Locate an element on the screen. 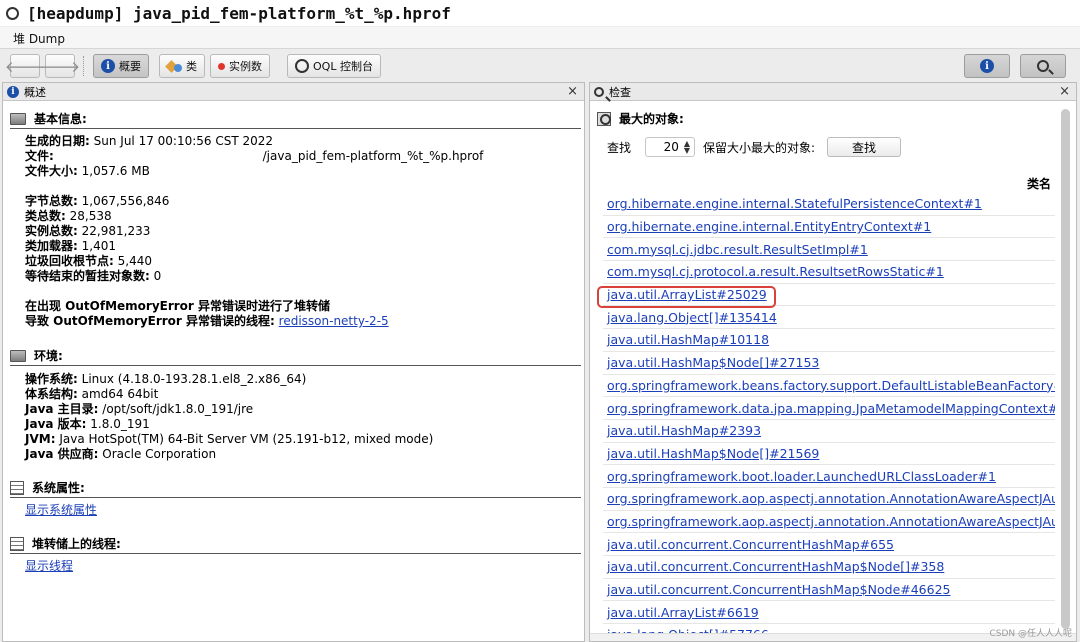  info-toggle-button: i is located at coordinates (987, 66).